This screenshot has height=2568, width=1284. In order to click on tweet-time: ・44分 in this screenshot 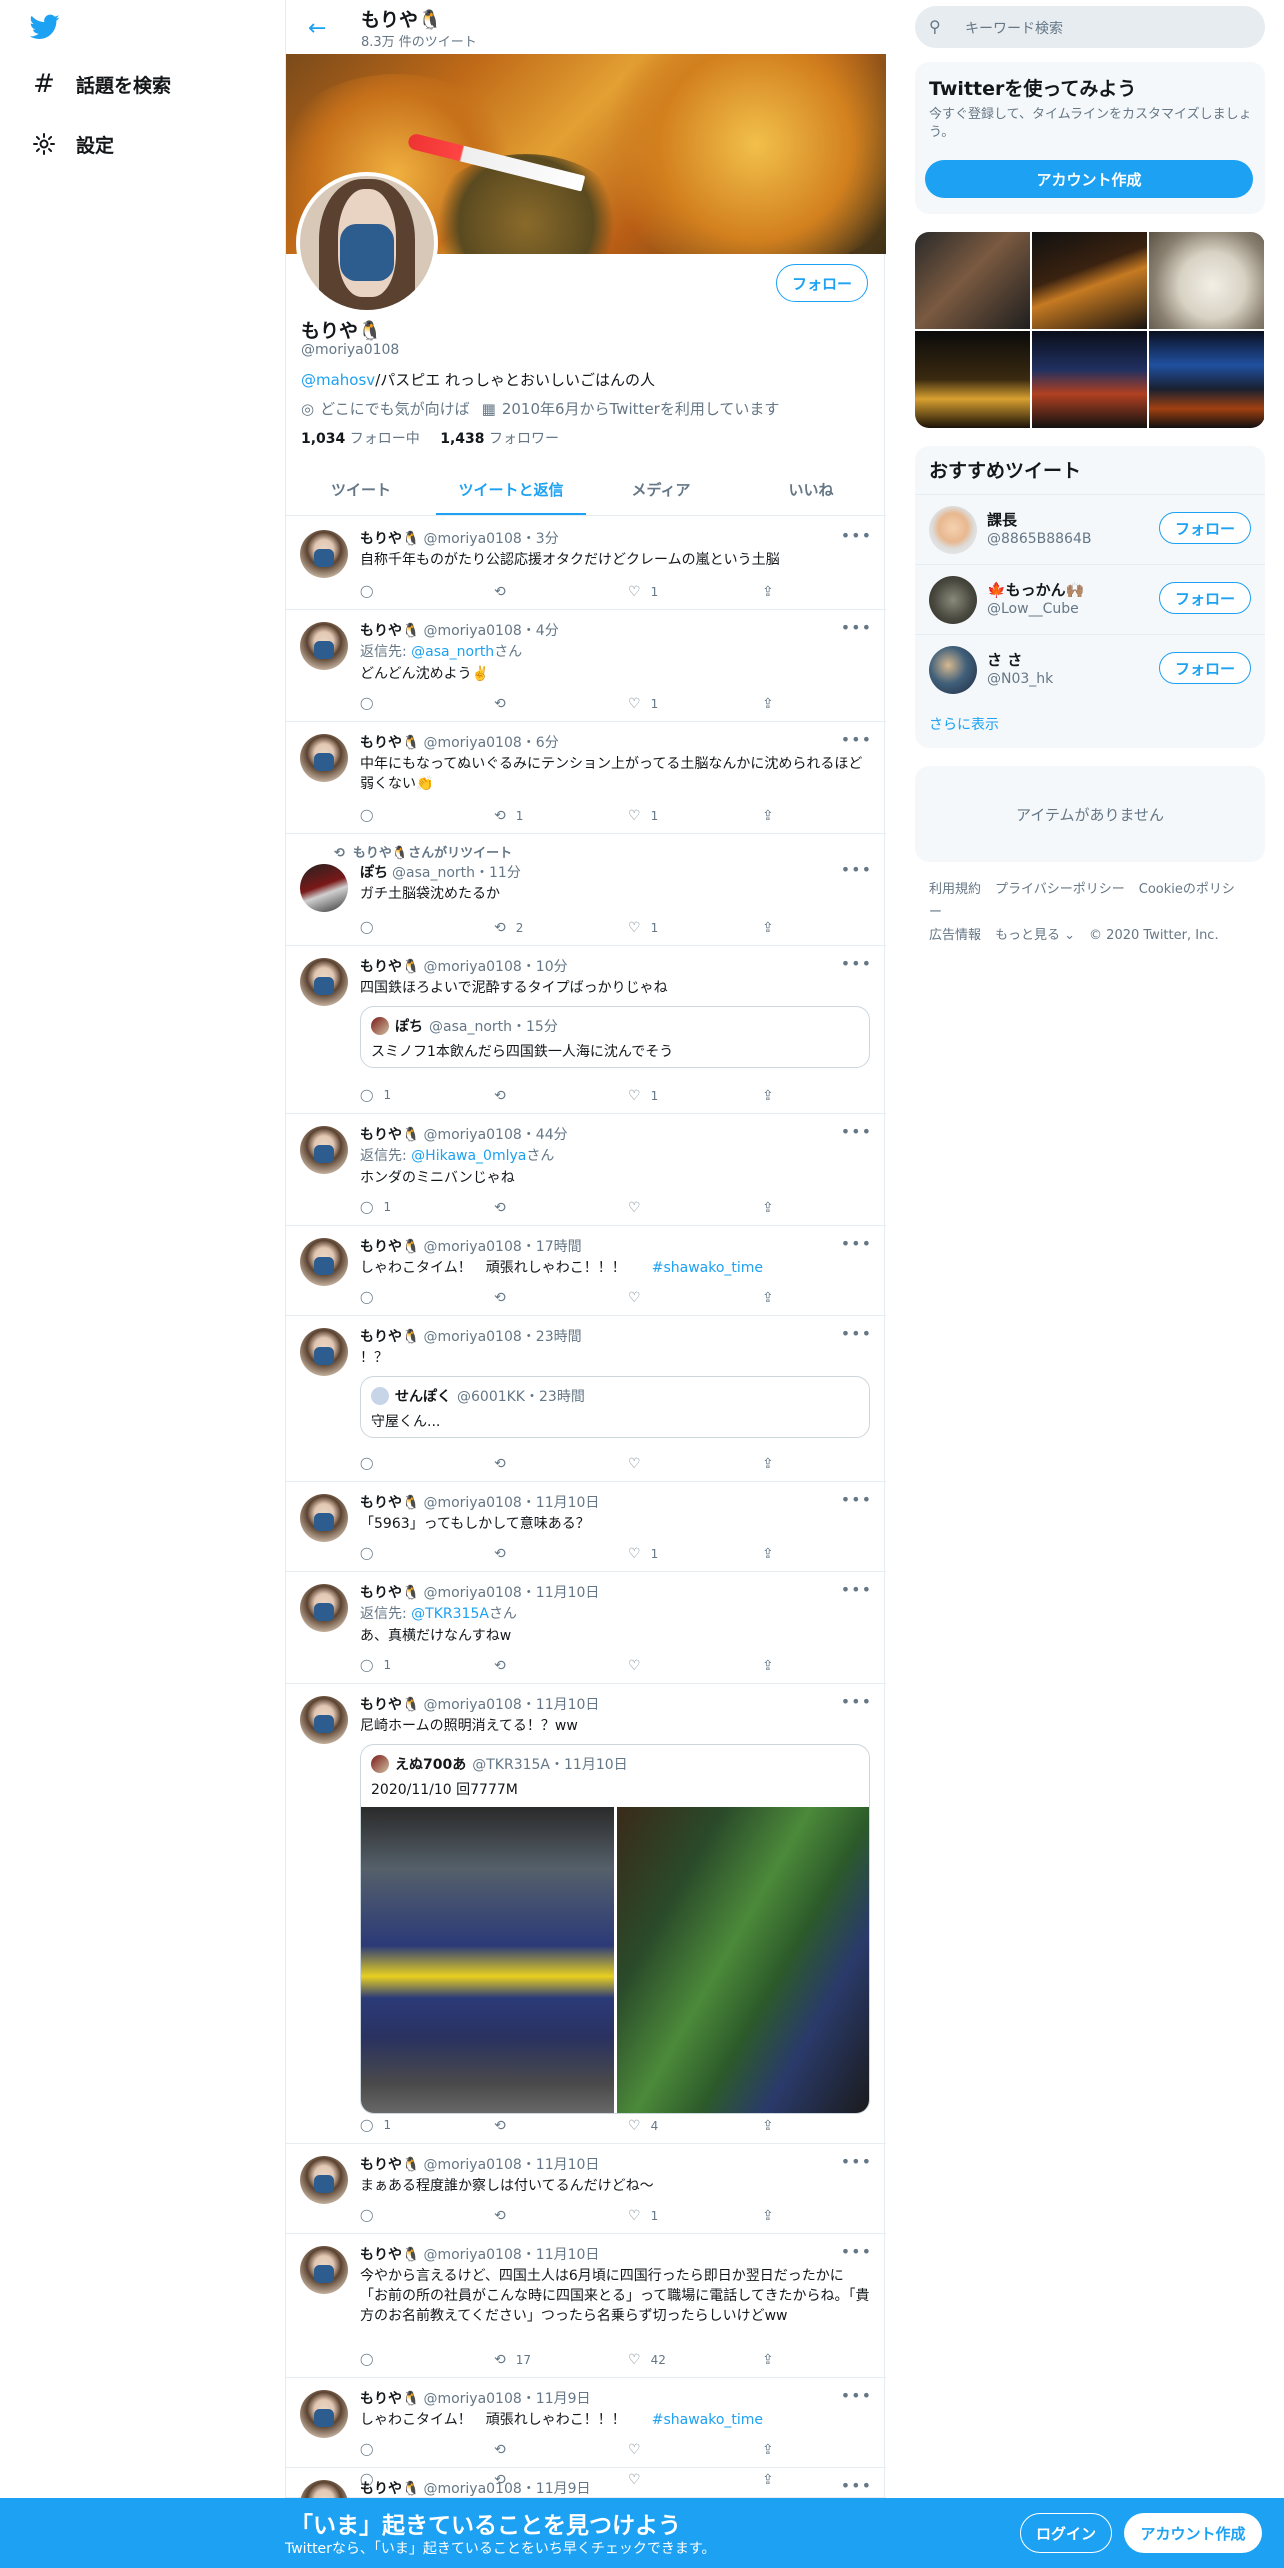, I will do `click(545, 1135)`.